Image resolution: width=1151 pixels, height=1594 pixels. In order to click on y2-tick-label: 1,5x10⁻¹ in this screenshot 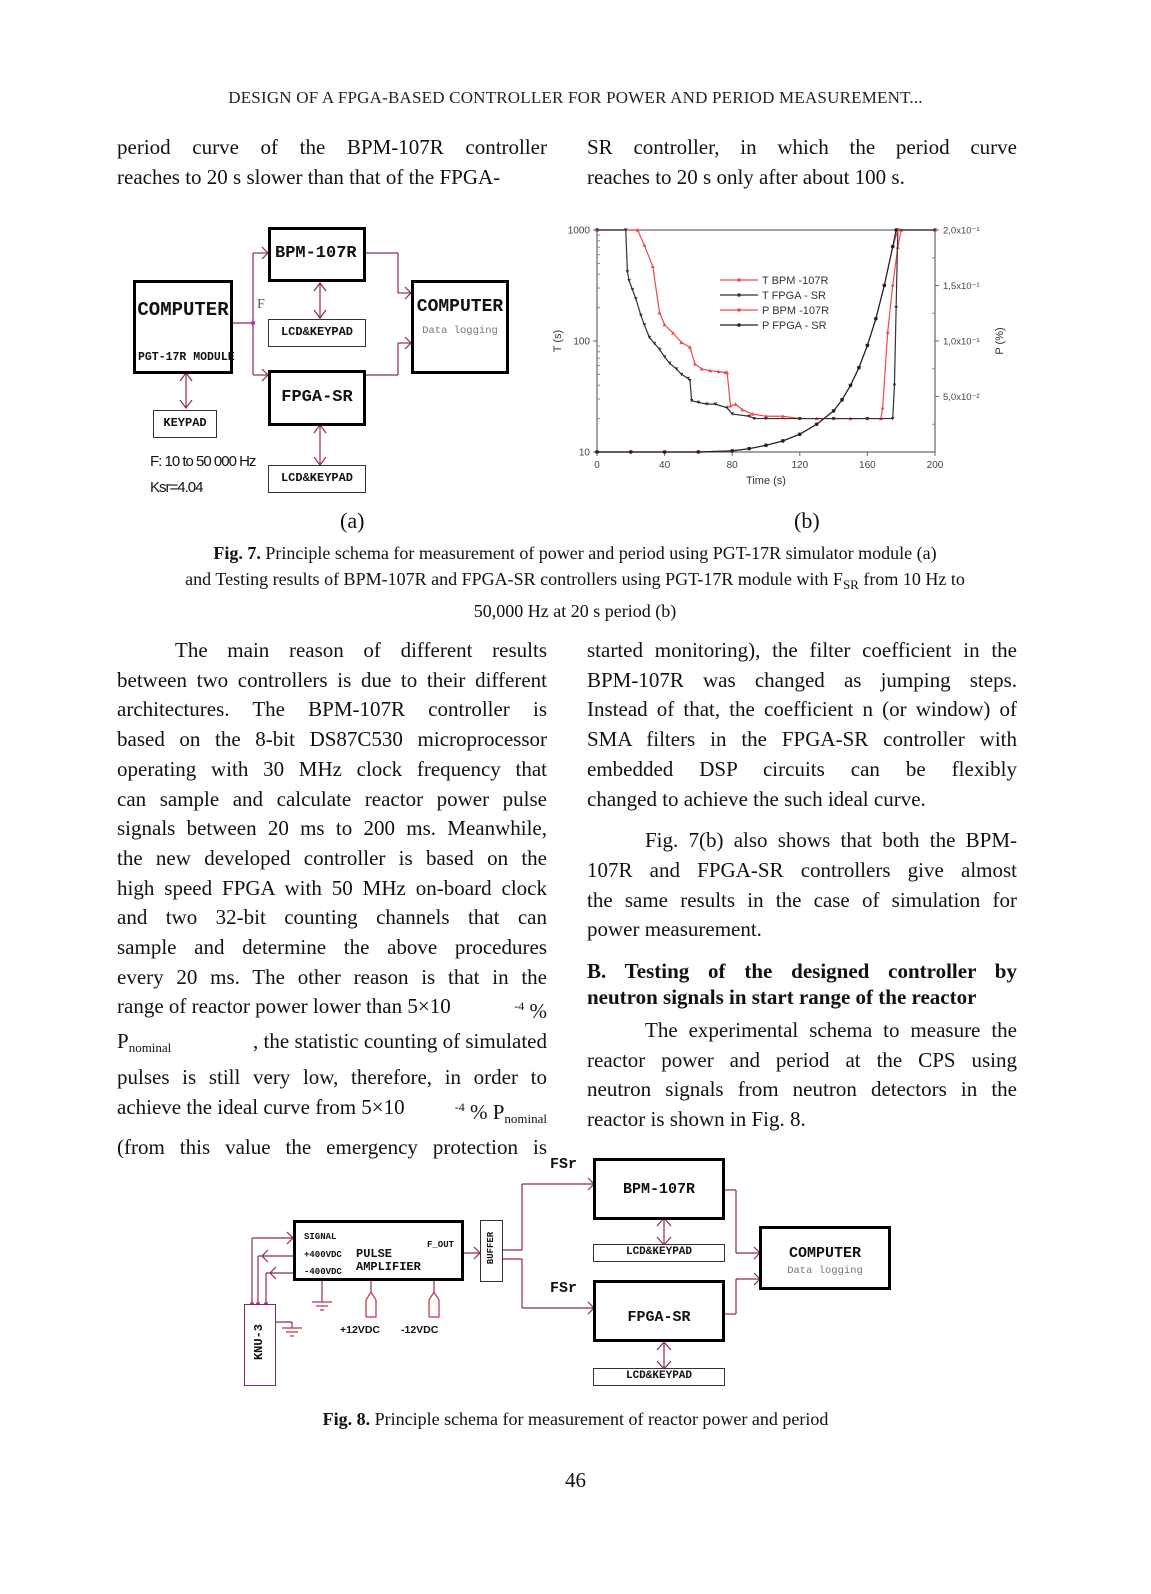, I will do `click(961, 286)`.